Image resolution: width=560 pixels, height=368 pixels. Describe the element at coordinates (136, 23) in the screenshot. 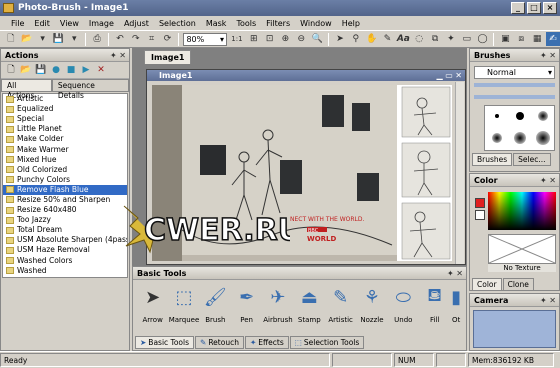

I see `menu-adjust: Adjust` at that location.